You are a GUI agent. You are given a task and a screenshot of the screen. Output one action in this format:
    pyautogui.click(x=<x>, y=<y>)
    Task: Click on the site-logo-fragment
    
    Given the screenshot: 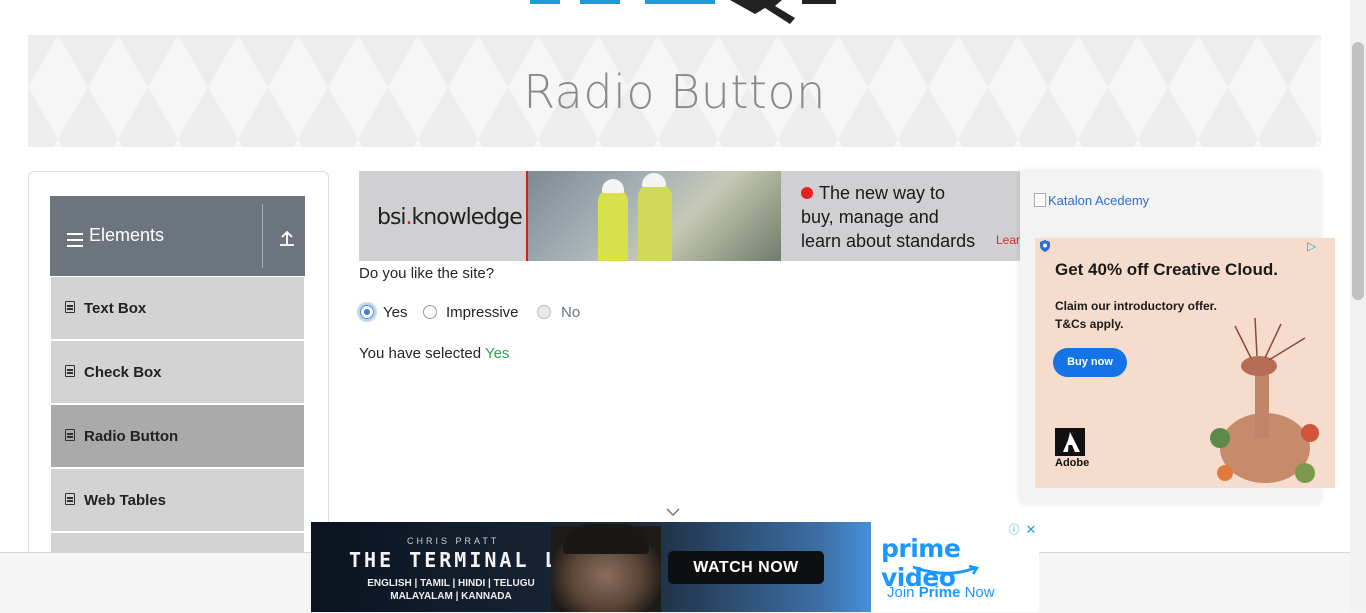 What is the action you would take?
    pyautogui.click(x=680, y=12)
    